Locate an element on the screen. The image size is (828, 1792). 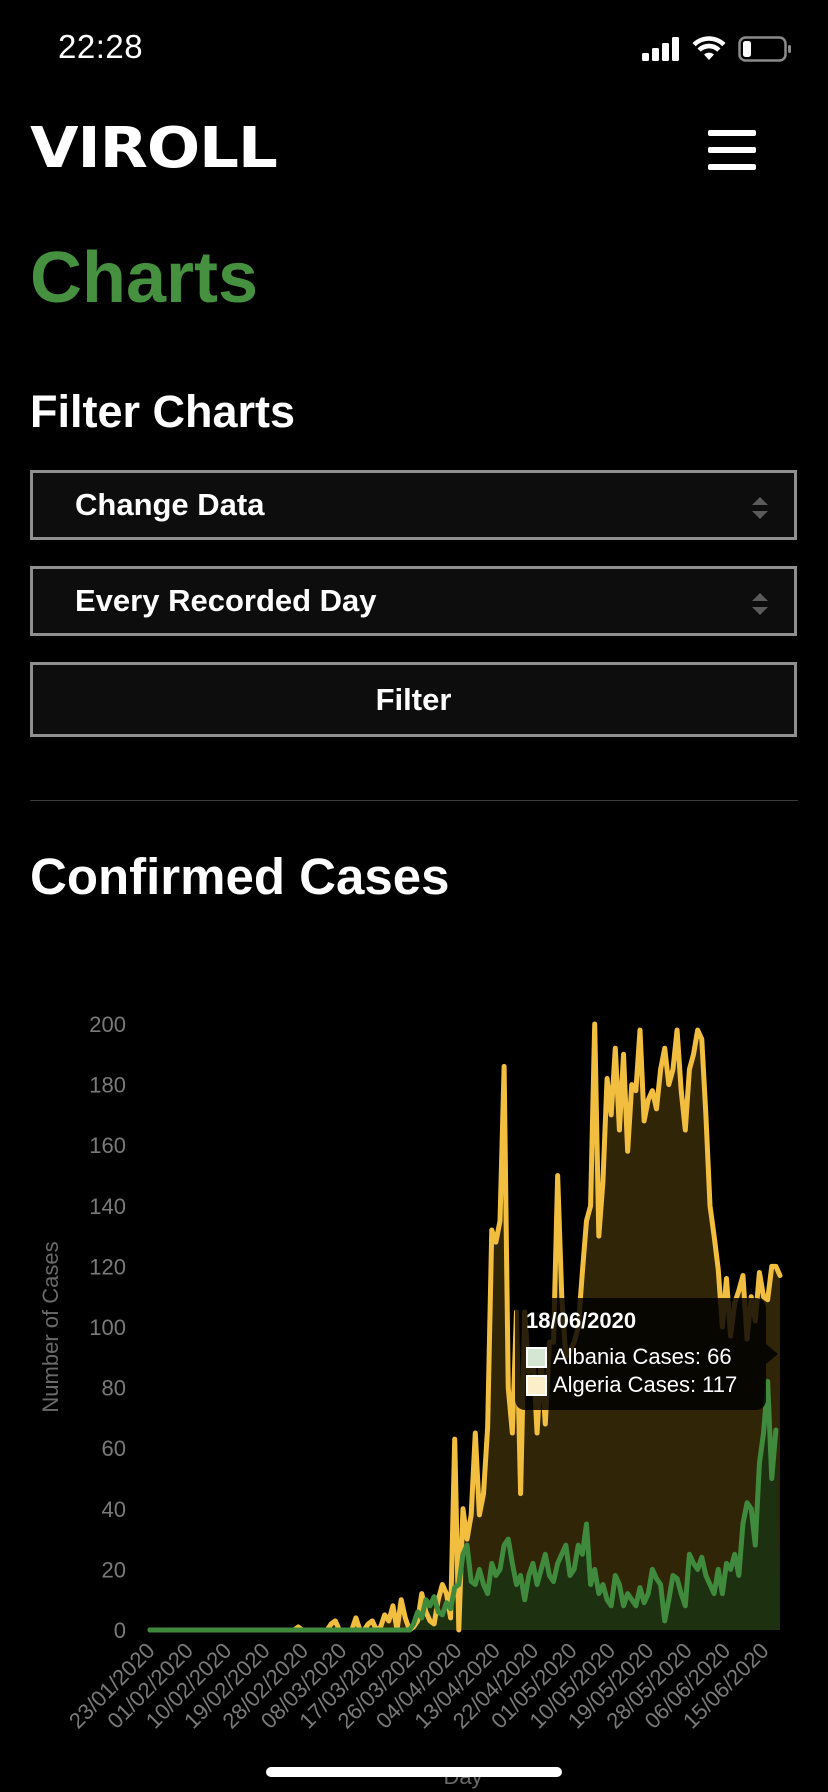
section-title: Confirmed Cases is located at coordinates (240, 876).